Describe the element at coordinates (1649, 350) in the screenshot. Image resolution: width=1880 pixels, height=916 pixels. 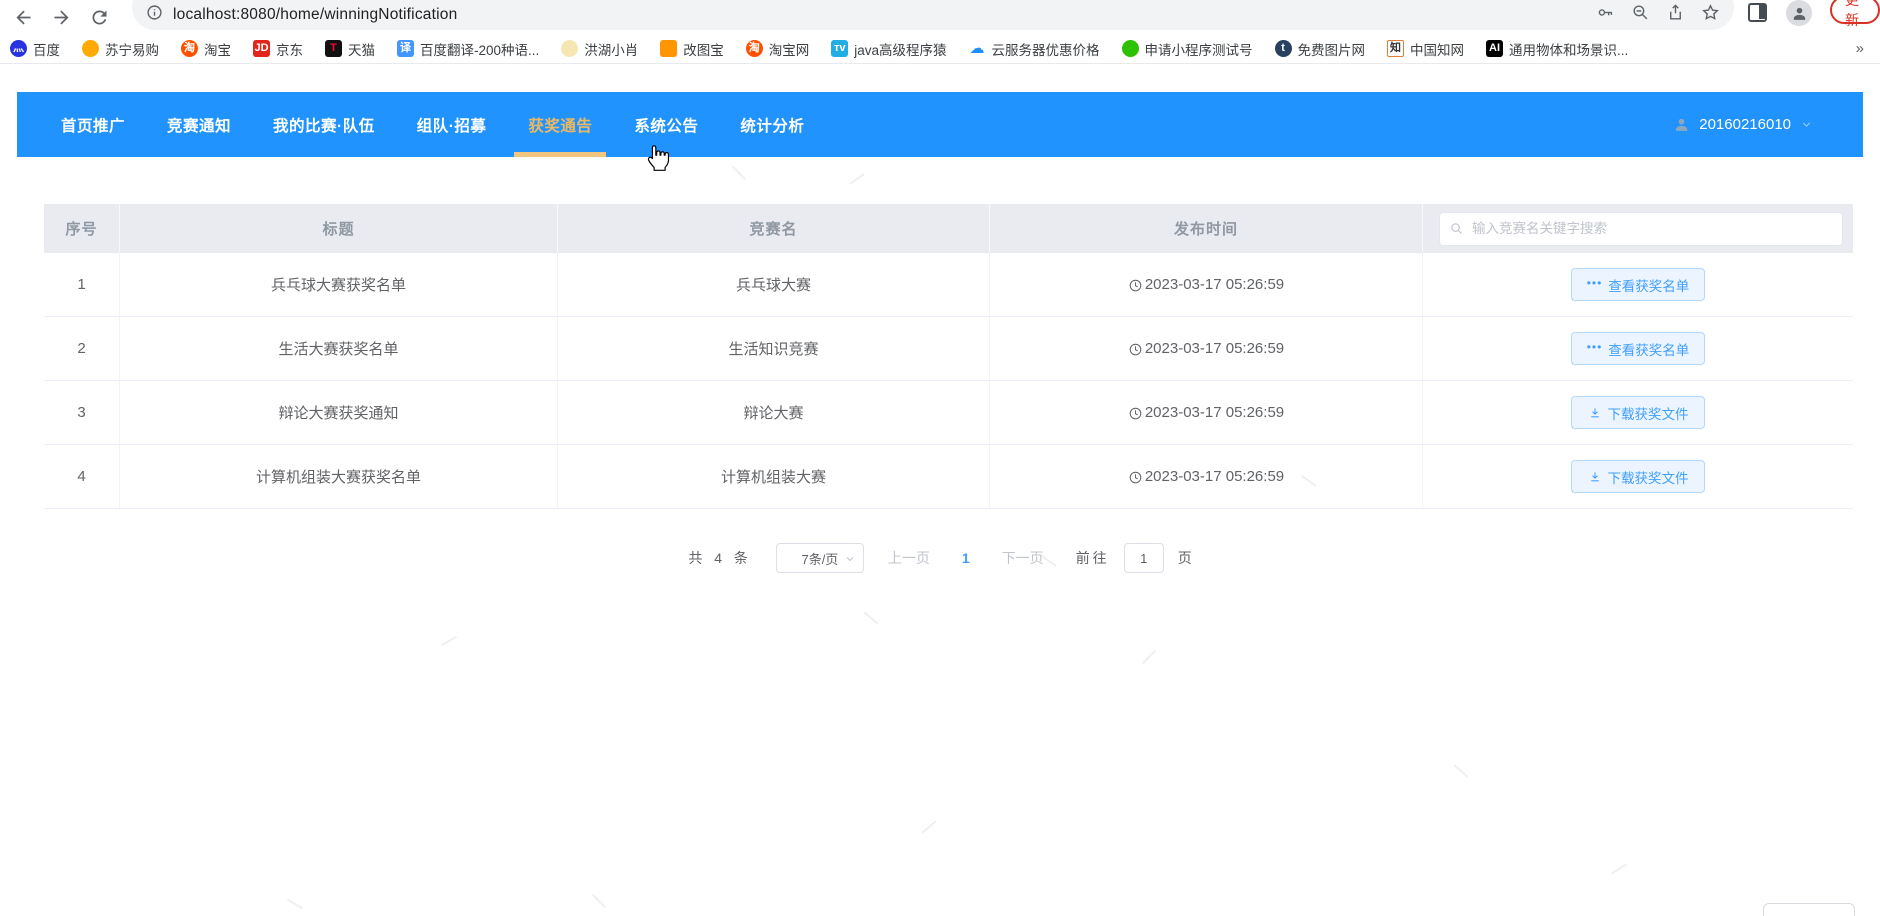
I see `action-button-label: 查看获奖名单` at that location.